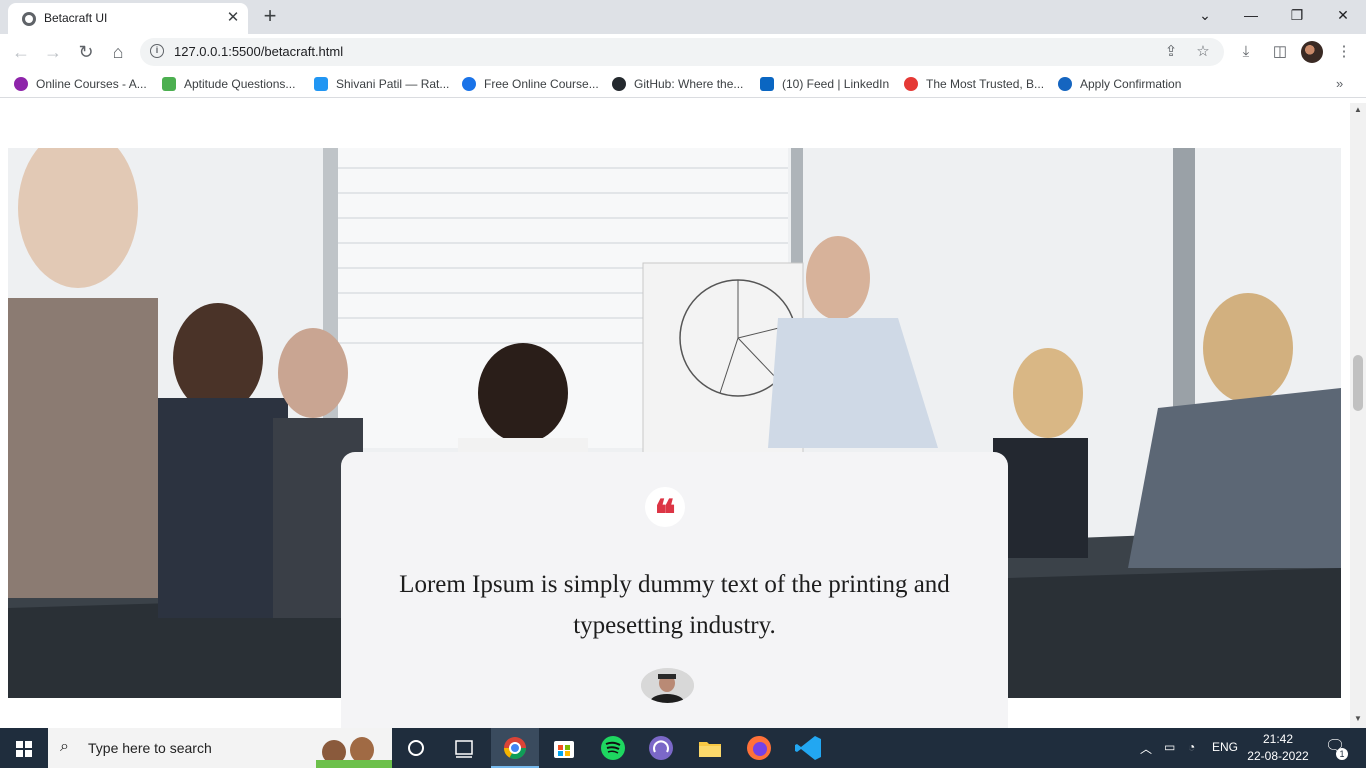 Image resolution: width=1366 pixels, height=773 pixels. What do you see at coordinates (1297, 15) in the screenshot?
I see `restore-button: ❐` at bounding box center [1297, 15].